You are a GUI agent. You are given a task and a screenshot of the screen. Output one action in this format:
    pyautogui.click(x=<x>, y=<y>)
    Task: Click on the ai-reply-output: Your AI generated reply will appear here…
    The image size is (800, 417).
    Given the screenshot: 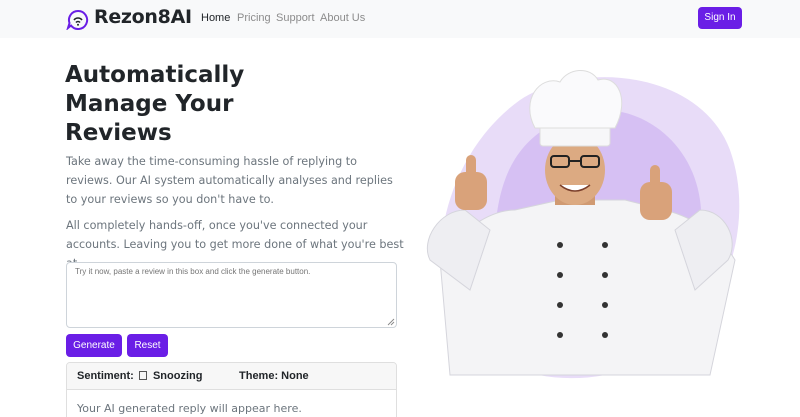 What is the action you would take?
    pyautogui.click(x=189, y=408)
    